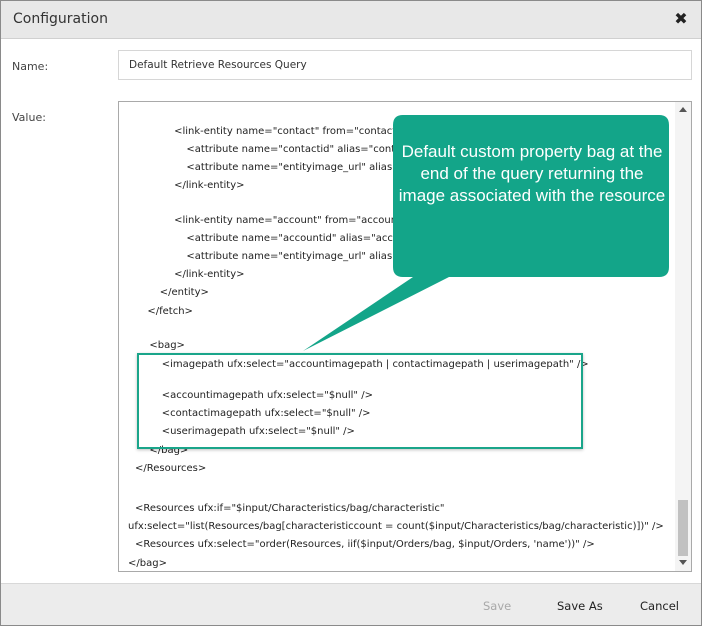 The width and height of the screenshot is (702, 626). What do you see at coordinates (580, 606) in the screenshot?
I see `save-as-button: Save As` at bounding box center [580, 606].